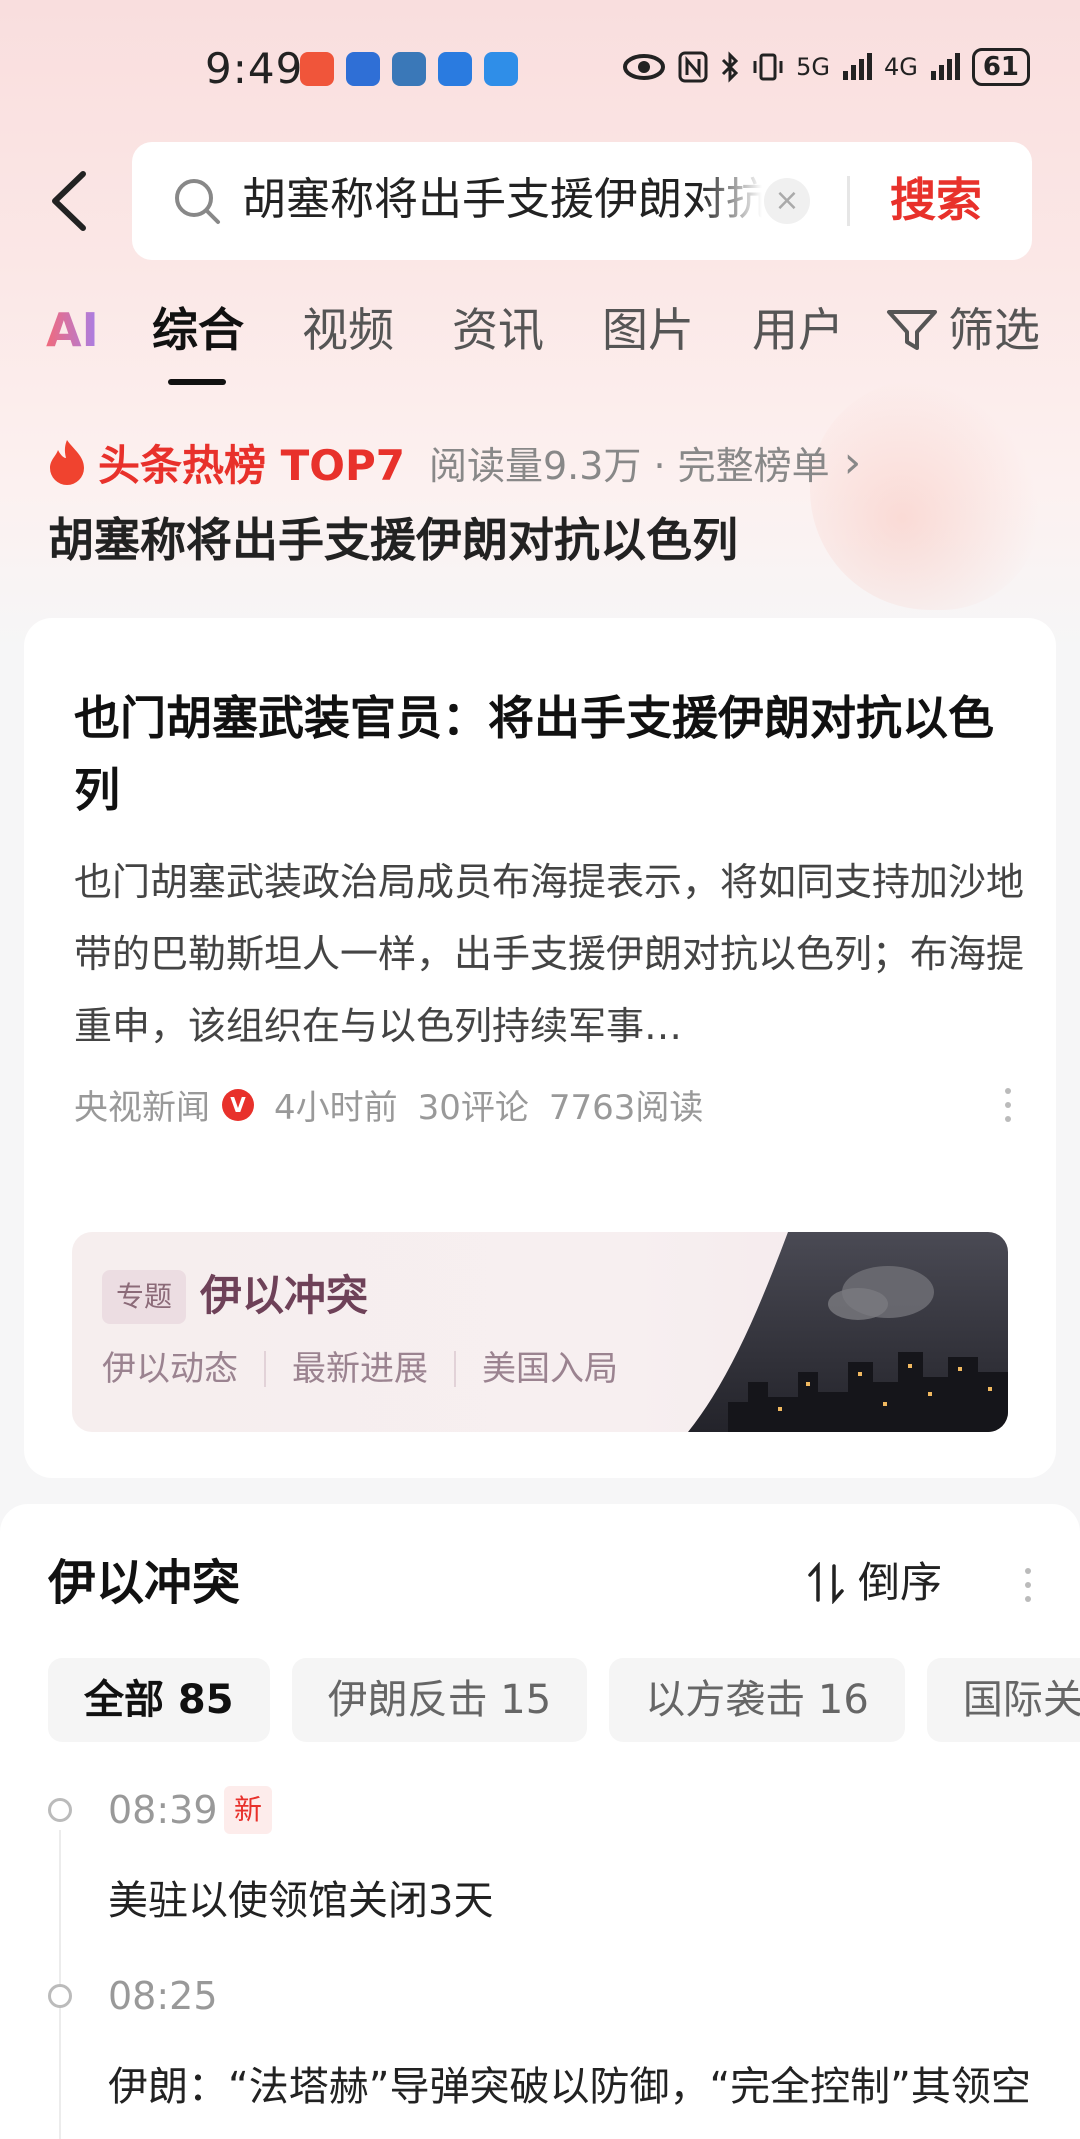 This screenshot has height=2139, width=1080. I want to click on sort-label: 倒序, so click(900, 1582).